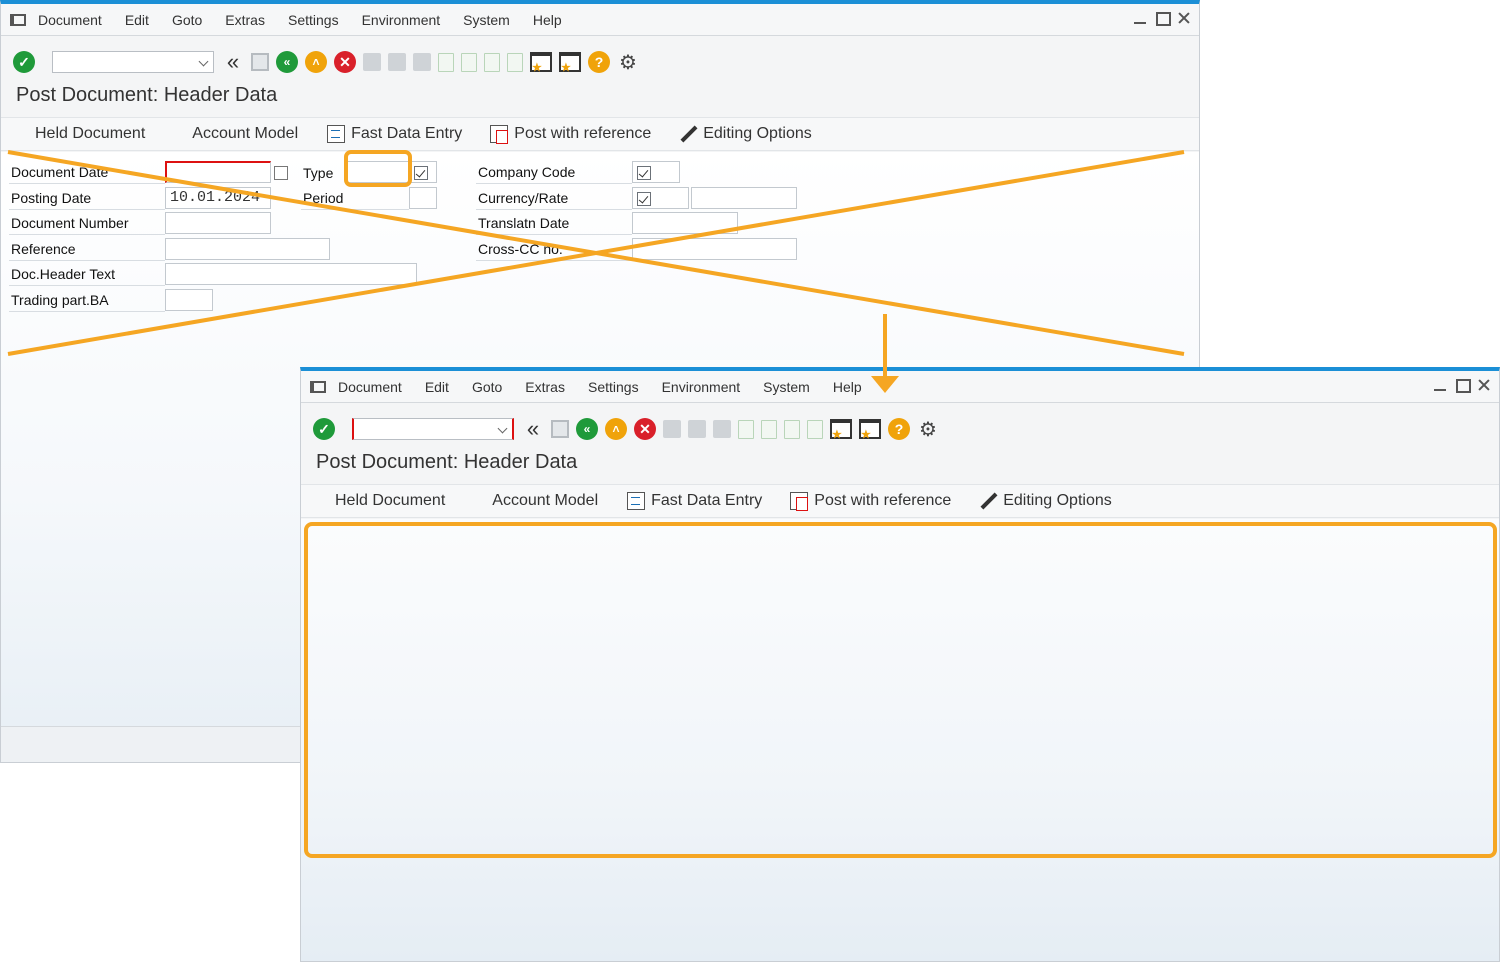  I want to click on page-title: Post Document: Header Data, so click(147, 95).